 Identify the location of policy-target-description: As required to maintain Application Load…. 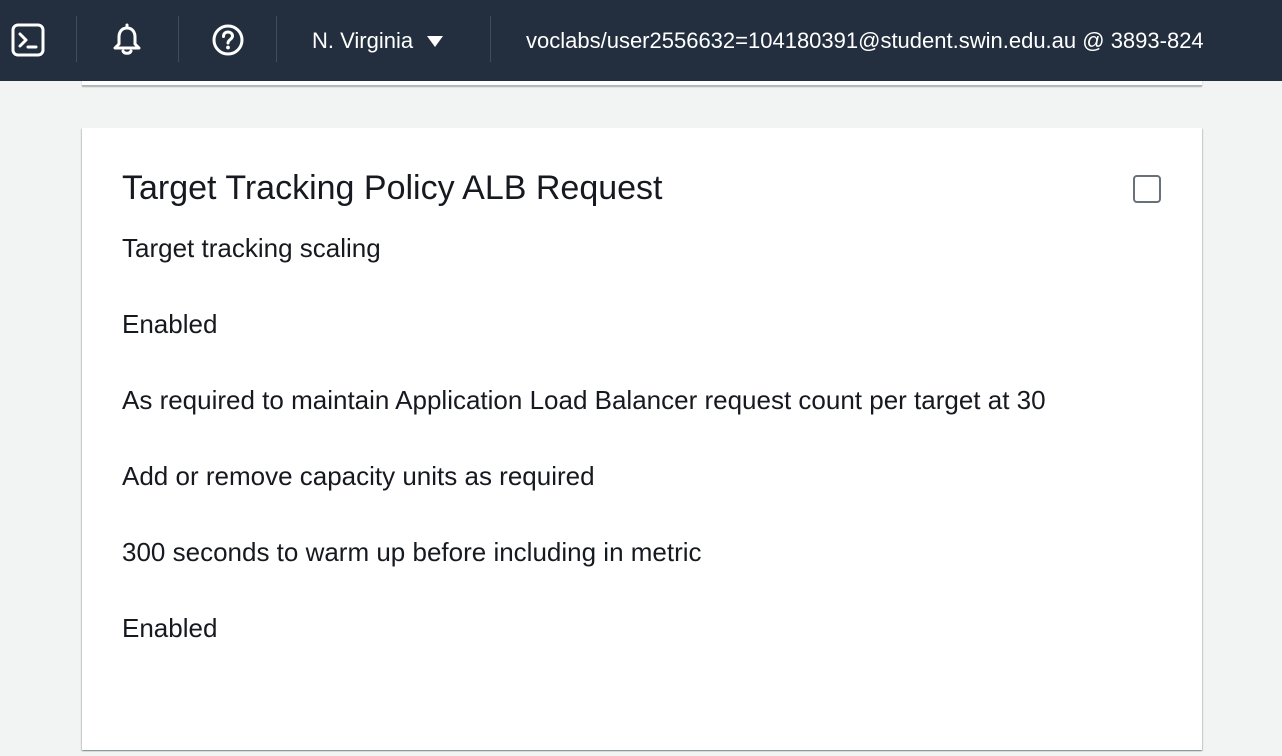
(584, 400).